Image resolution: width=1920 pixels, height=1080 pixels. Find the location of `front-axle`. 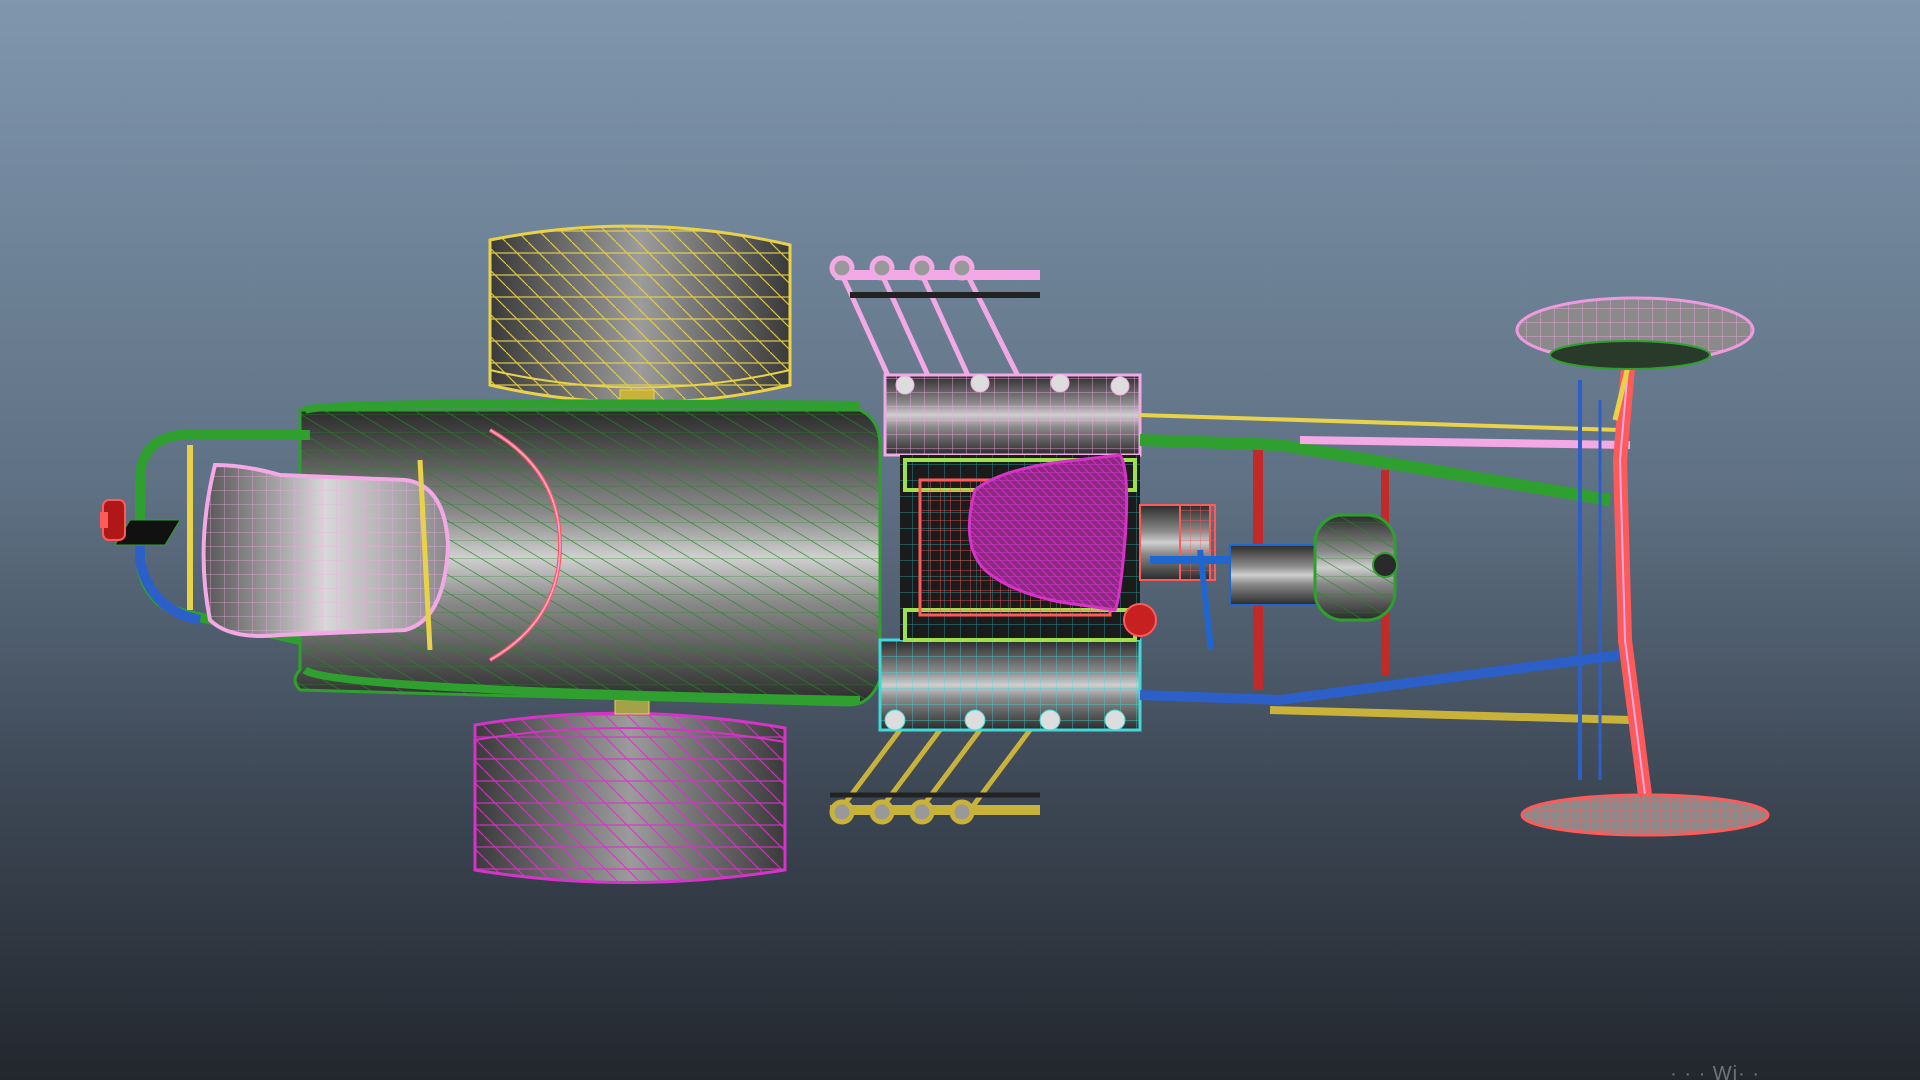

front-axle is located at coordinates (1625, 570).